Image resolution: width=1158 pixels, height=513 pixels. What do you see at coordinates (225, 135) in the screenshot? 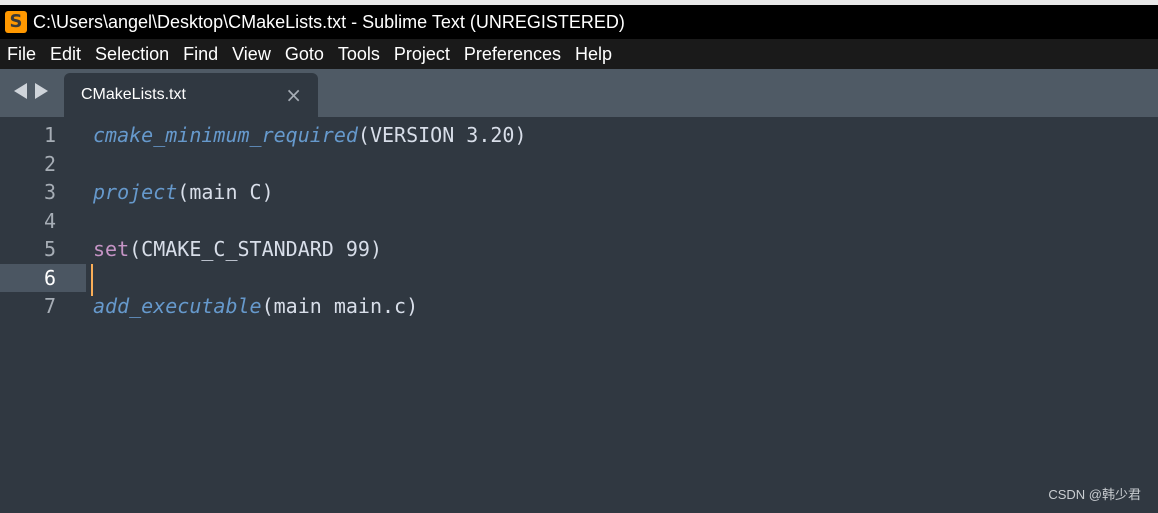
I see `code-token-function: cmake_minimum_required` at bounding box center [225, 135].